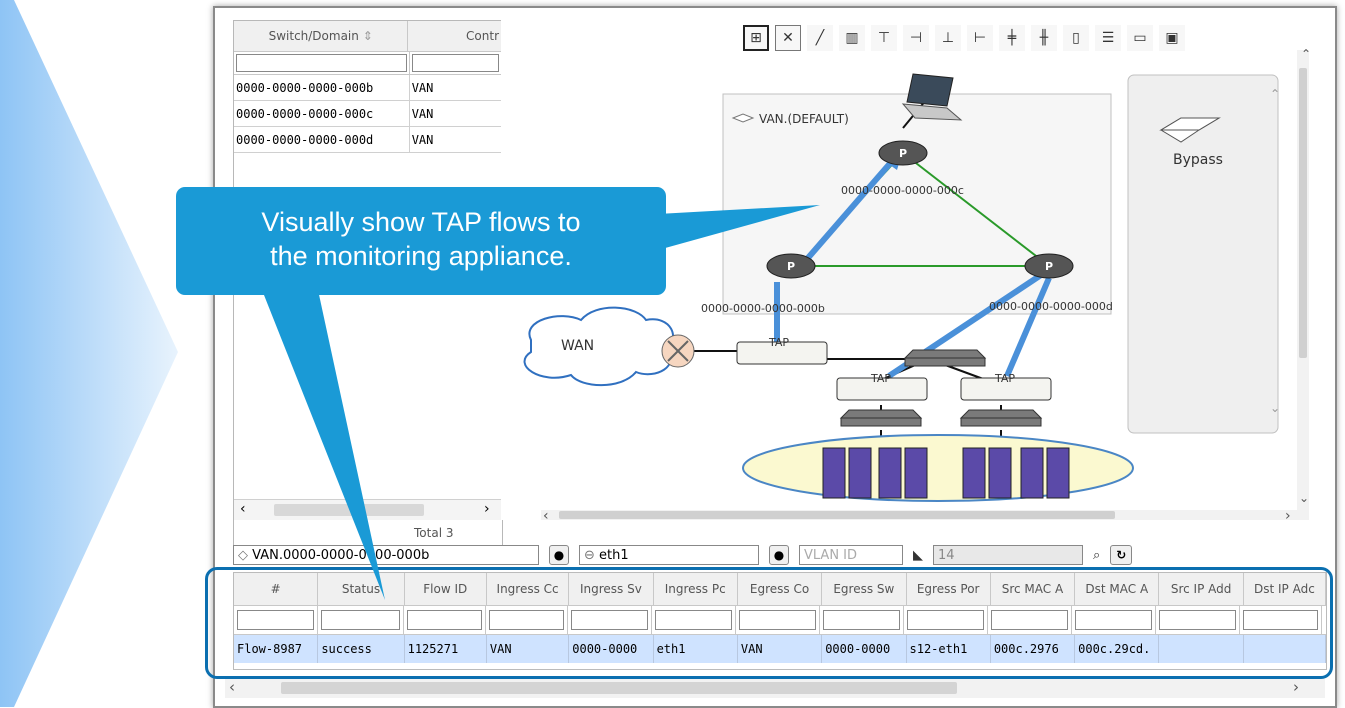  What do you see at coordinates (421, 222) in the screenshot?
I see `callout-line-1: Visually show TAP flows to` at bounding box center [421, 222].